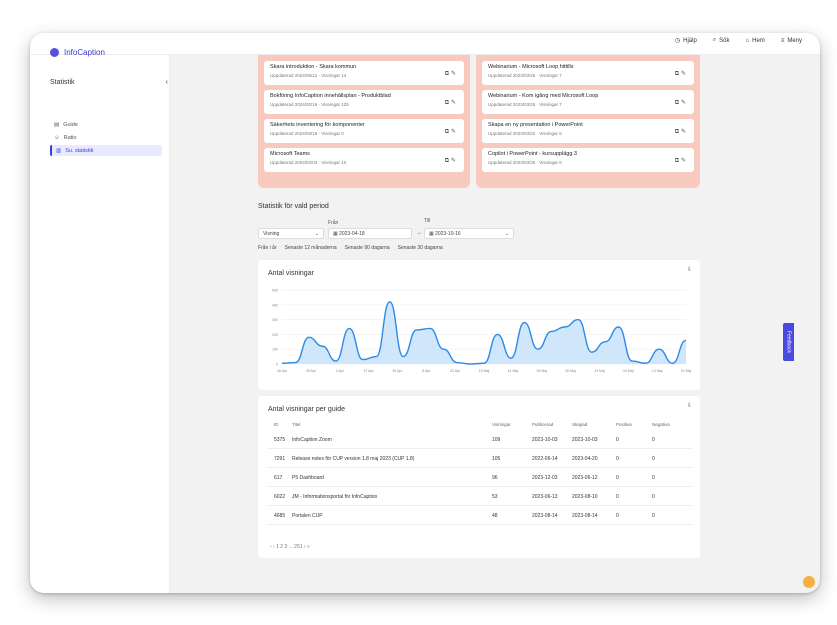  Describe the element at coordinates (545, 459) in the screenshot. I see `table-cell: 2022-06-14` at that location.